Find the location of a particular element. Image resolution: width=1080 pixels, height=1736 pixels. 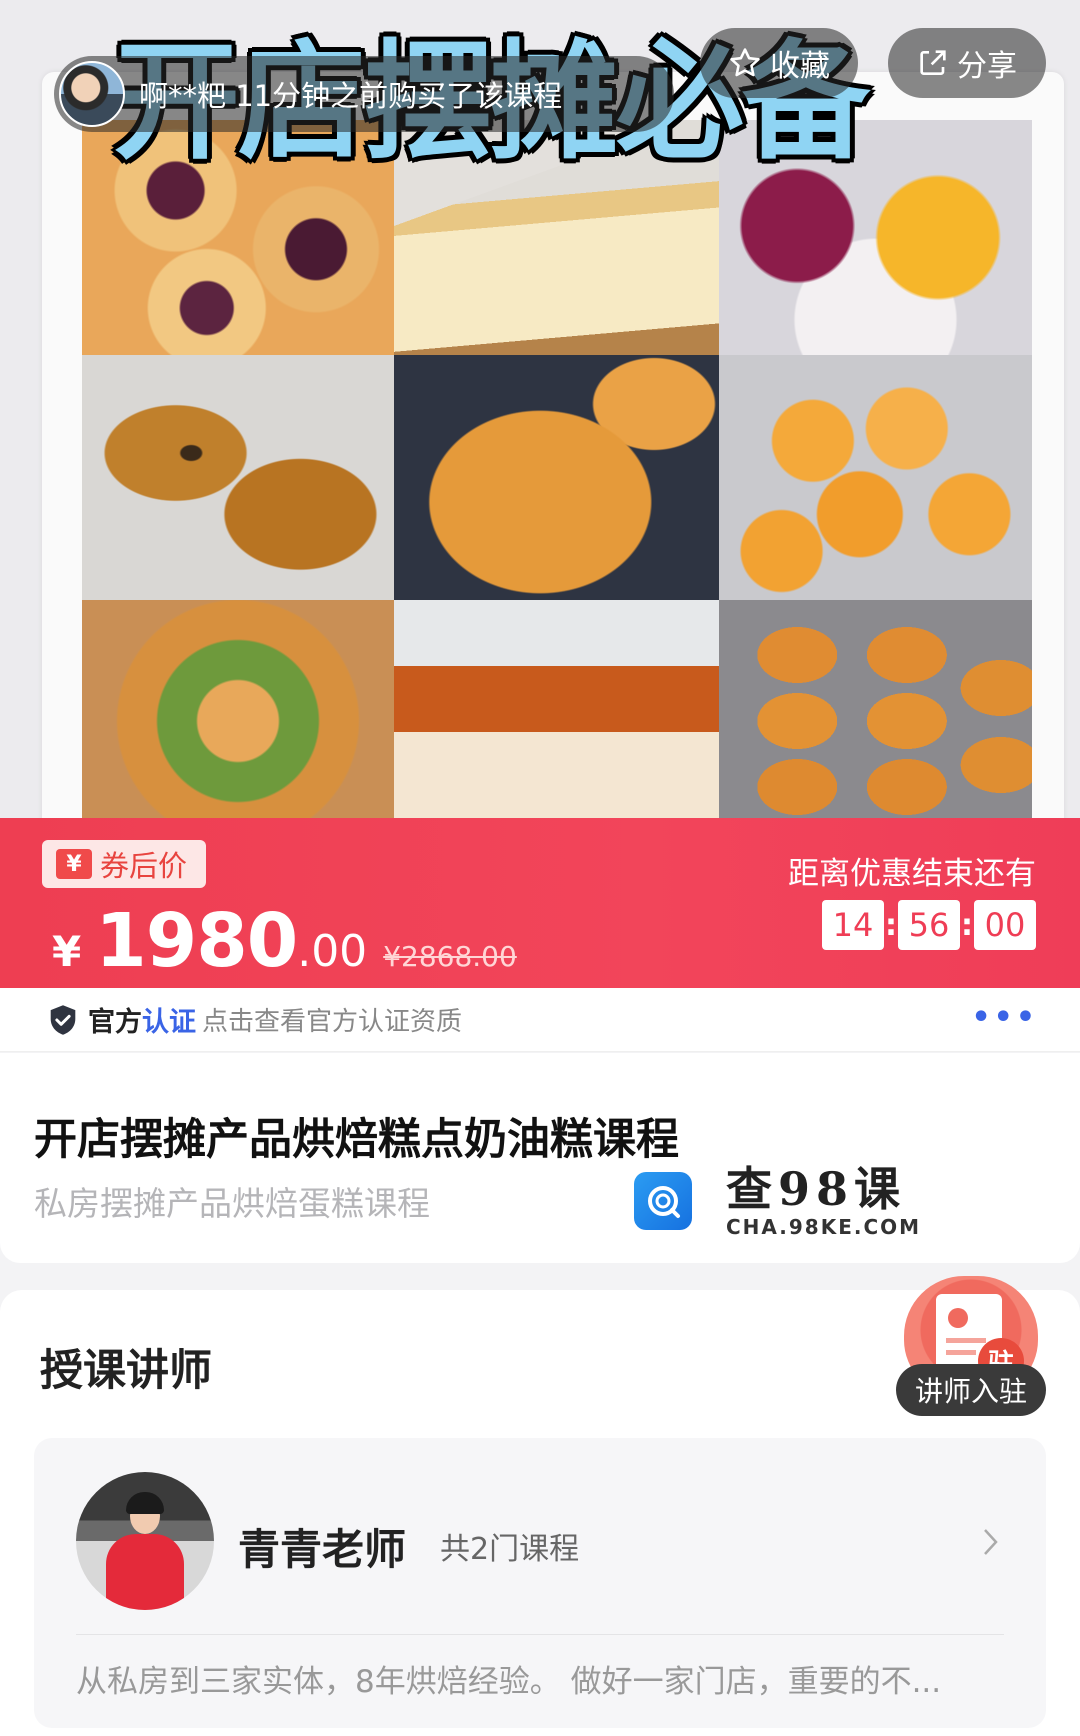

original-price: ¥2868.00 is located at coordinates (450, 956).